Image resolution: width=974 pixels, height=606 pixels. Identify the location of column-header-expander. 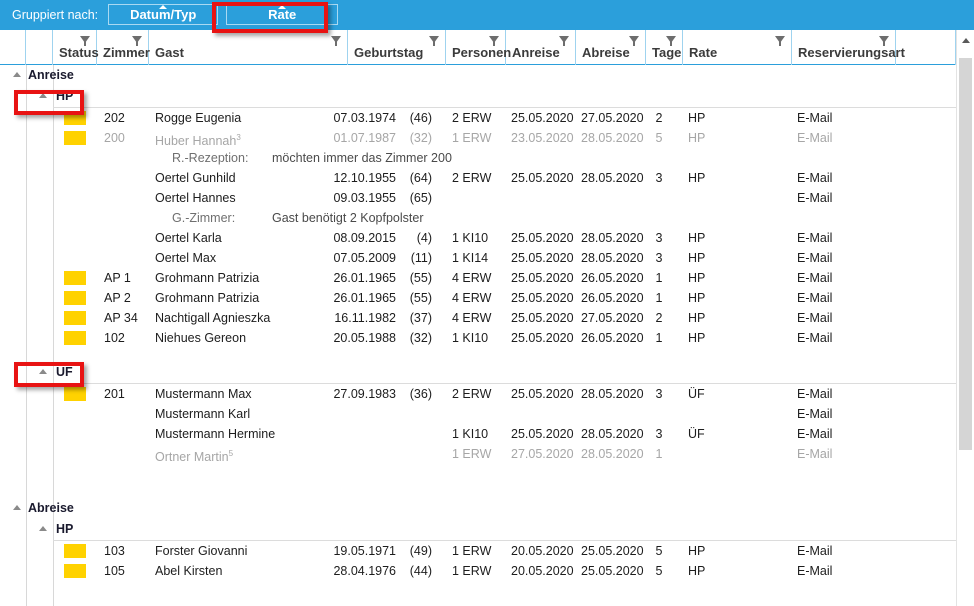
(13, 47).